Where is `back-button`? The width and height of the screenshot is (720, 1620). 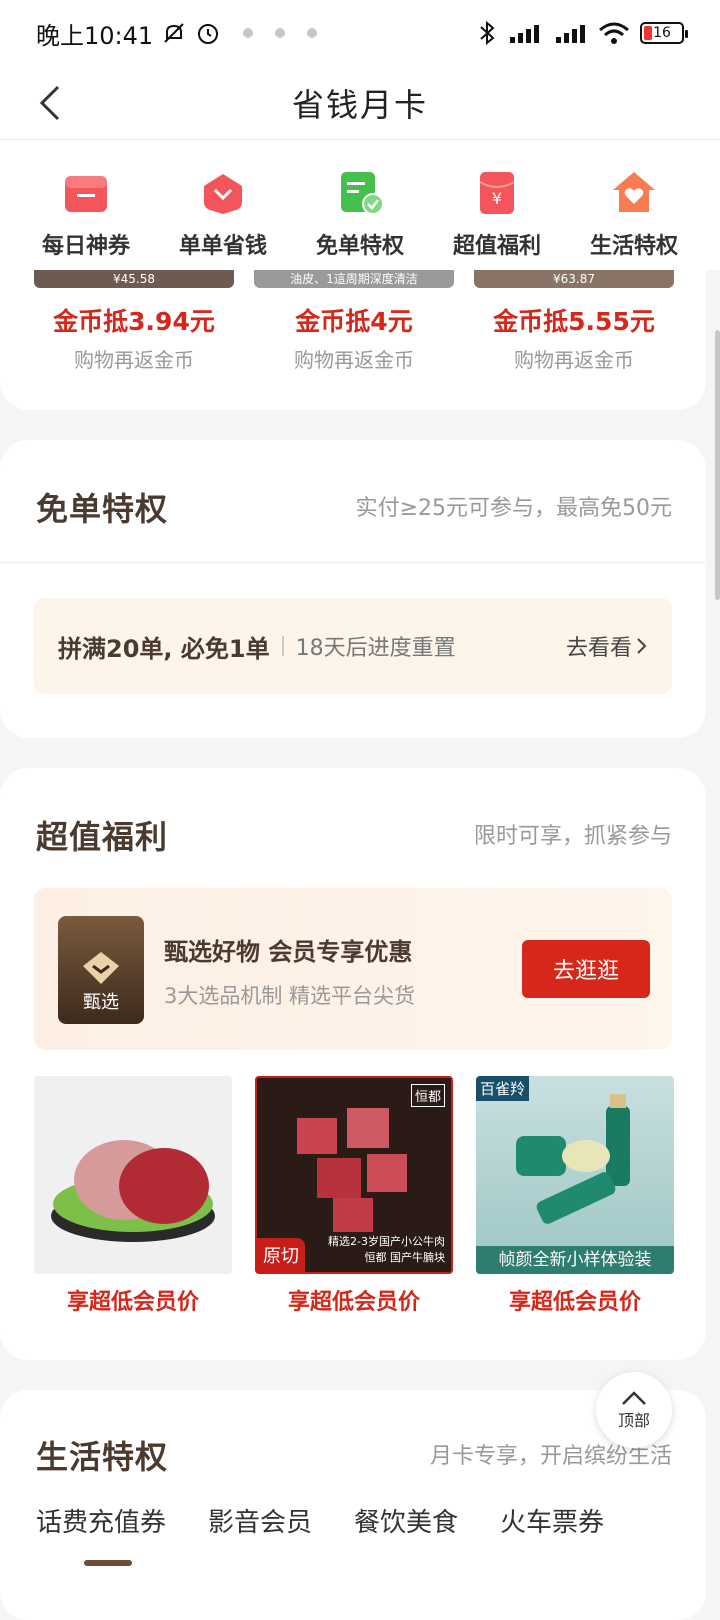 back-button is located at coordinates (51, 103).